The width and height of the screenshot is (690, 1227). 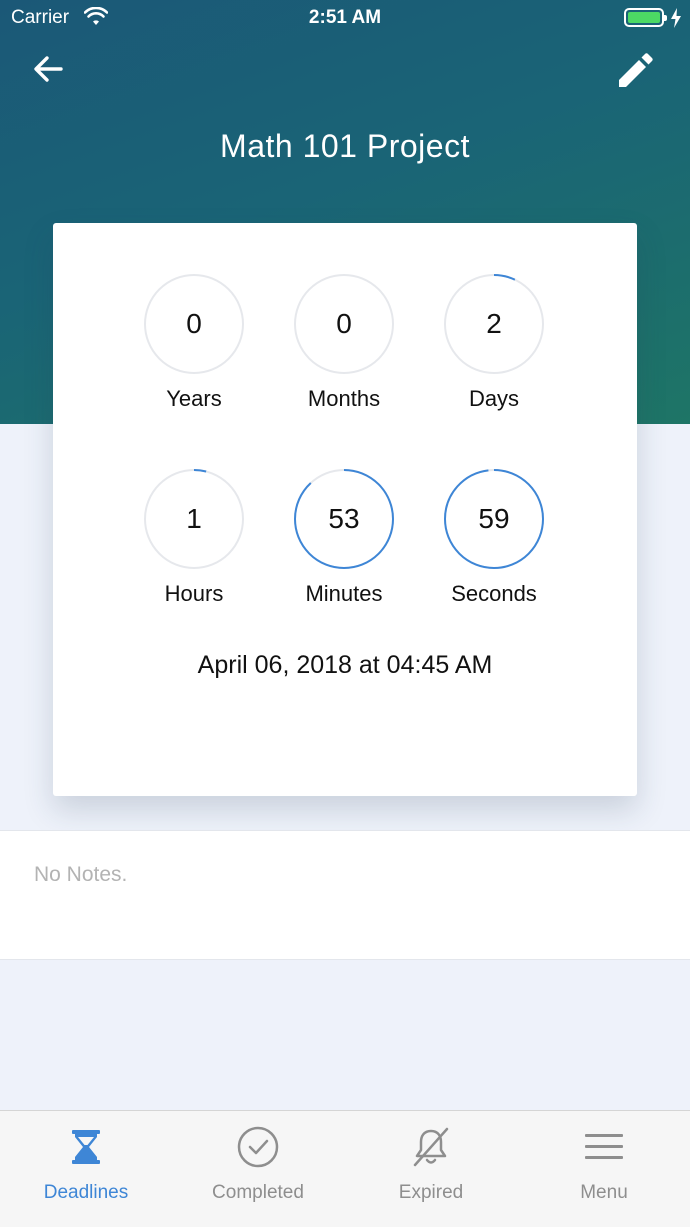 What do you see at coordinates (604, 1146) in the screenshot?
I see `hamburger-icon` at bounding box center [604, 1146].